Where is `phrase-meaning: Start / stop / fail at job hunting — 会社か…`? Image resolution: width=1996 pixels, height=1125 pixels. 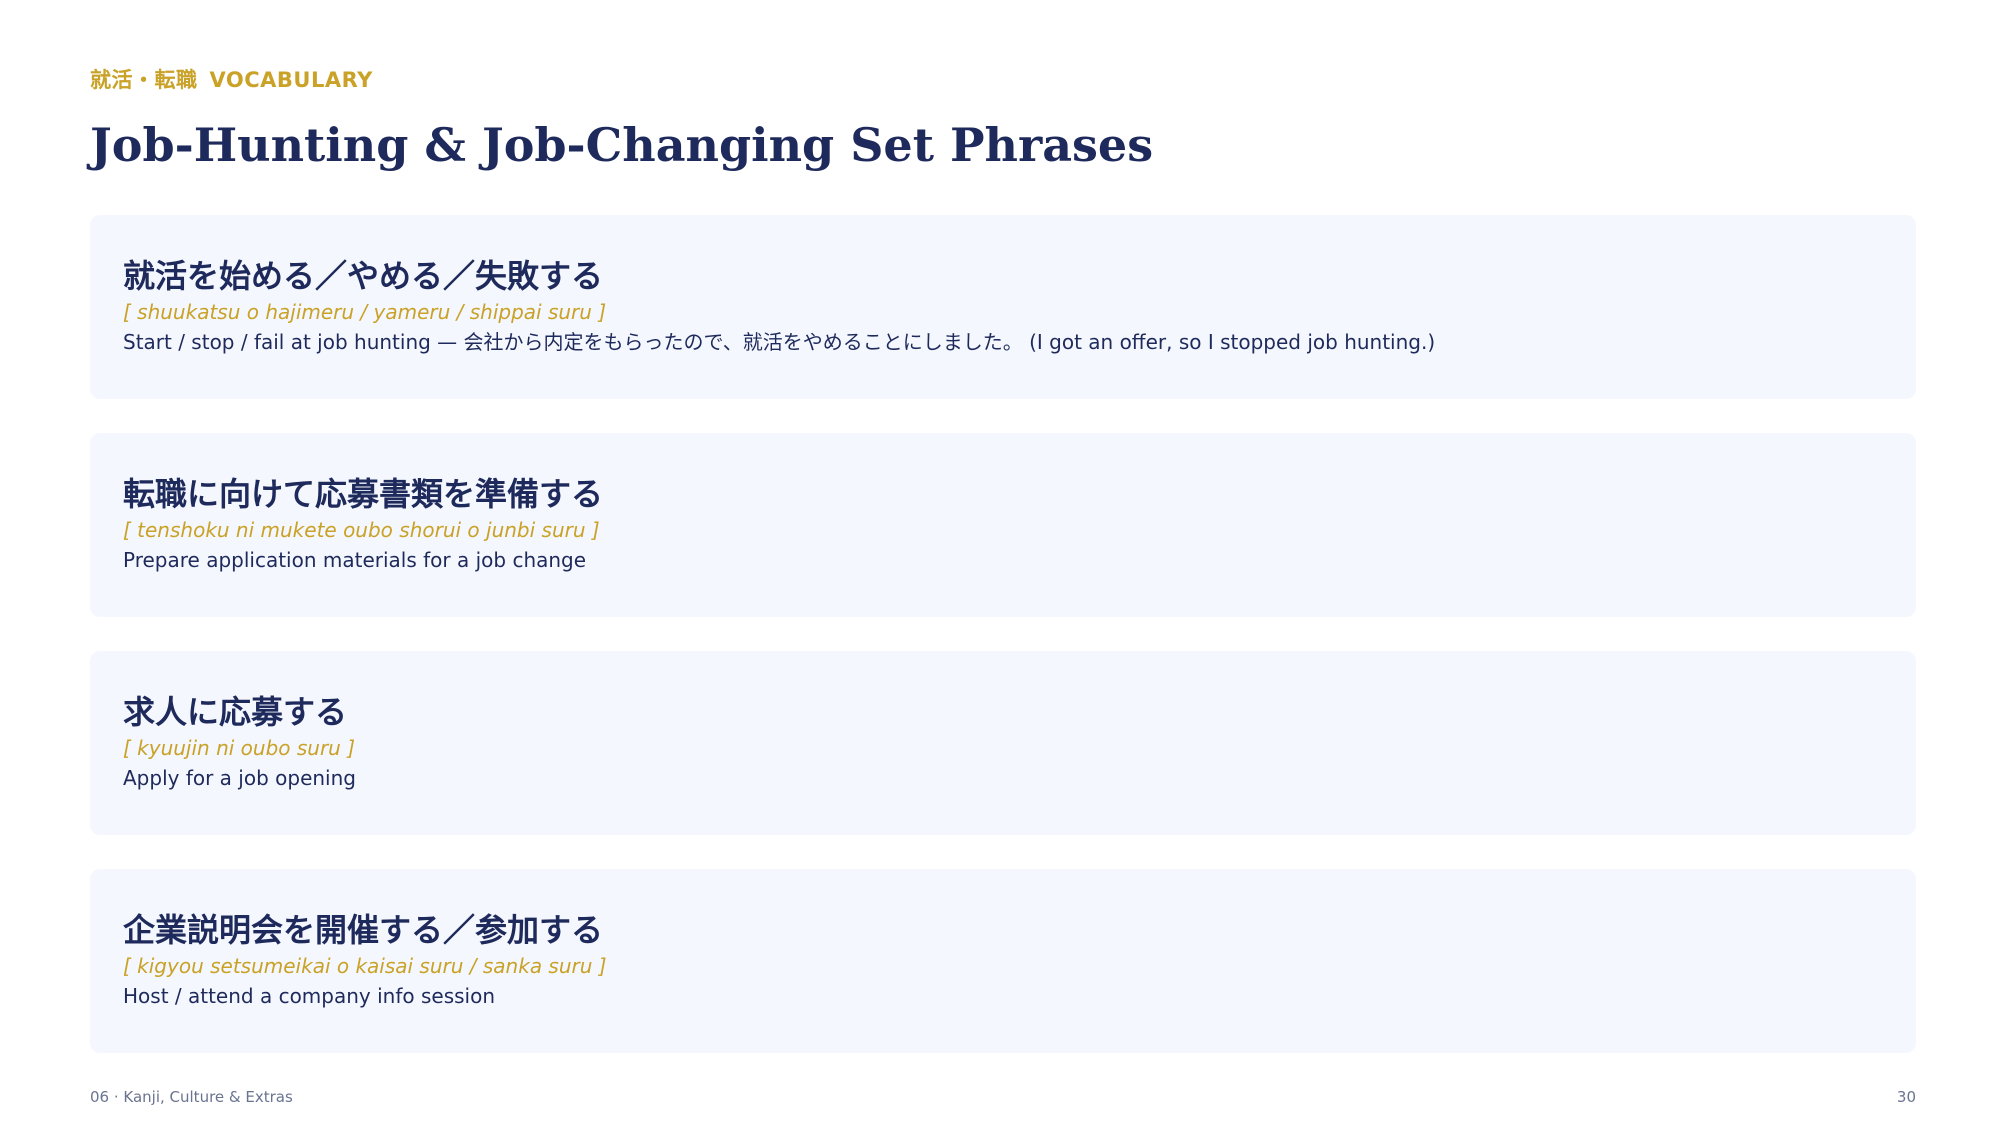
phrase-meaning: Start / stop / fail at job hunting — 会社か… is located at coordinates (779, 342).